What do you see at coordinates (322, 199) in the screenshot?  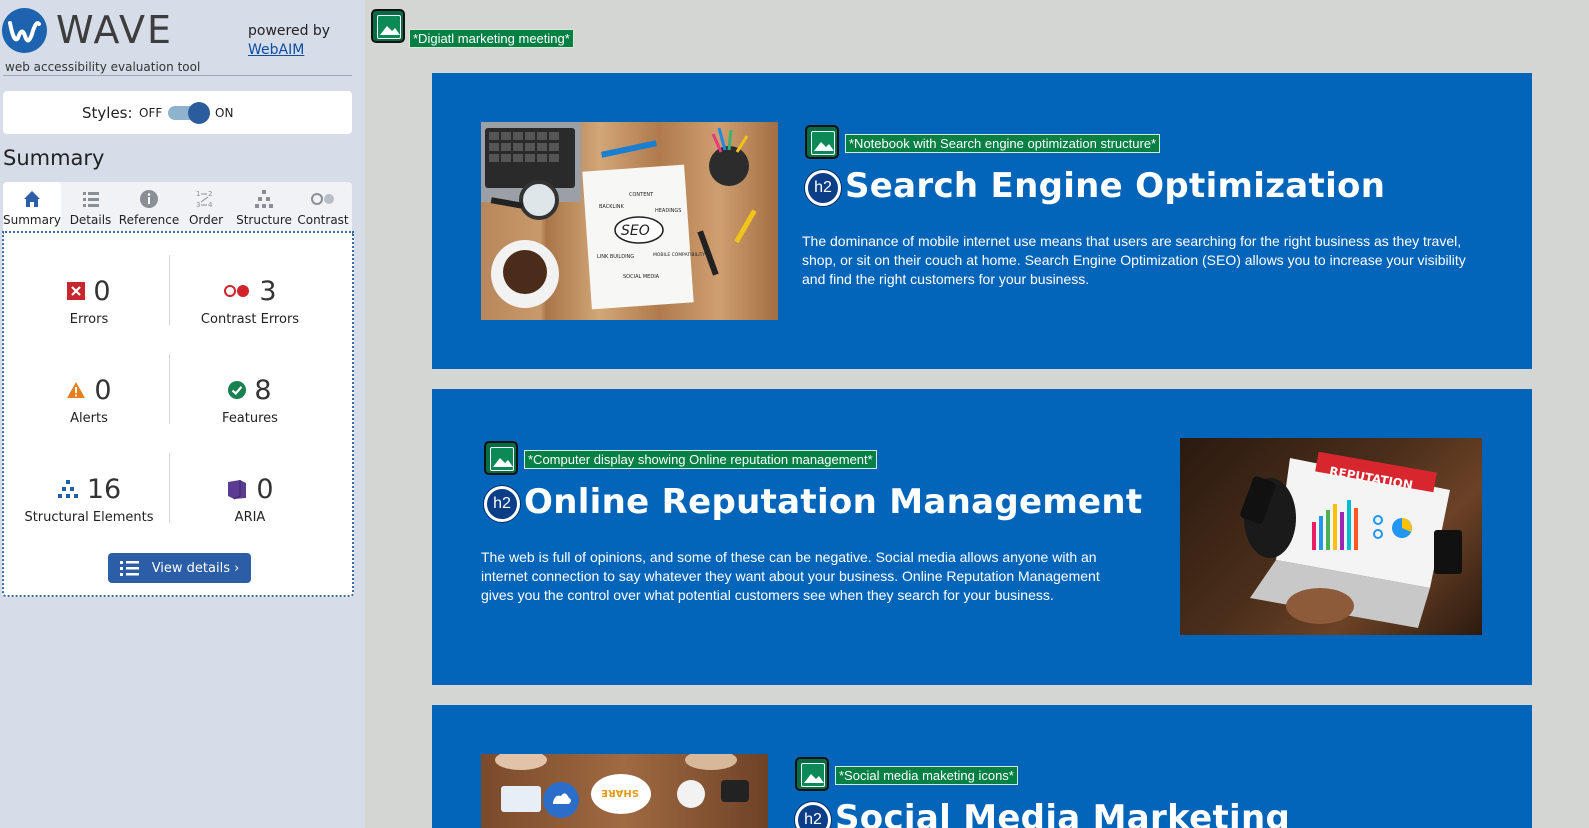 I see `contrast-icon` at bounding box center [322, 199].